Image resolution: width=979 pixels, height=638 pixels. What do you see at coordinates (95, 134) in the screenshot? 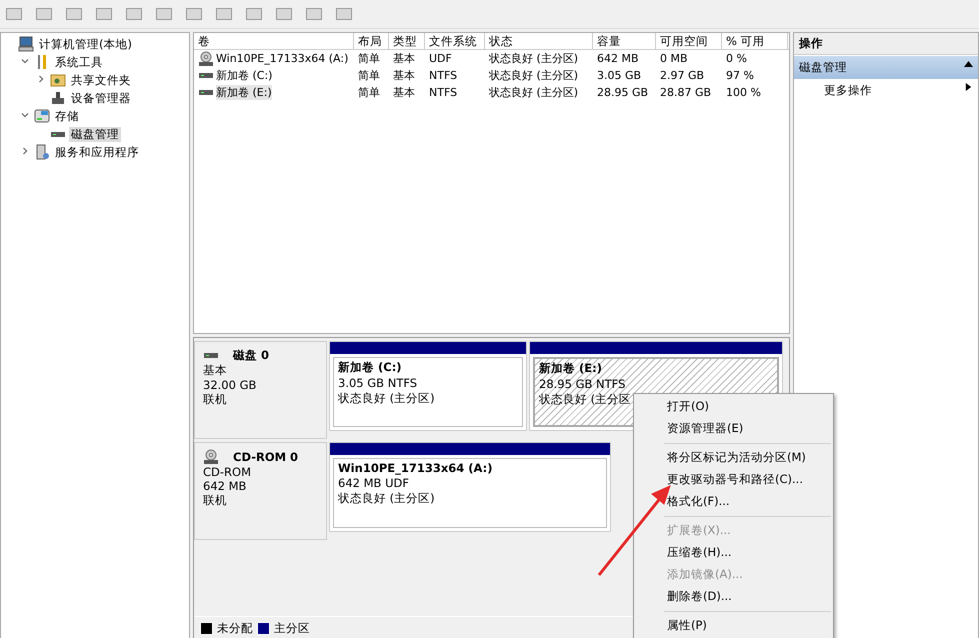
I see `tree-item: 磁盘管理` at bounding box center [95, 134].